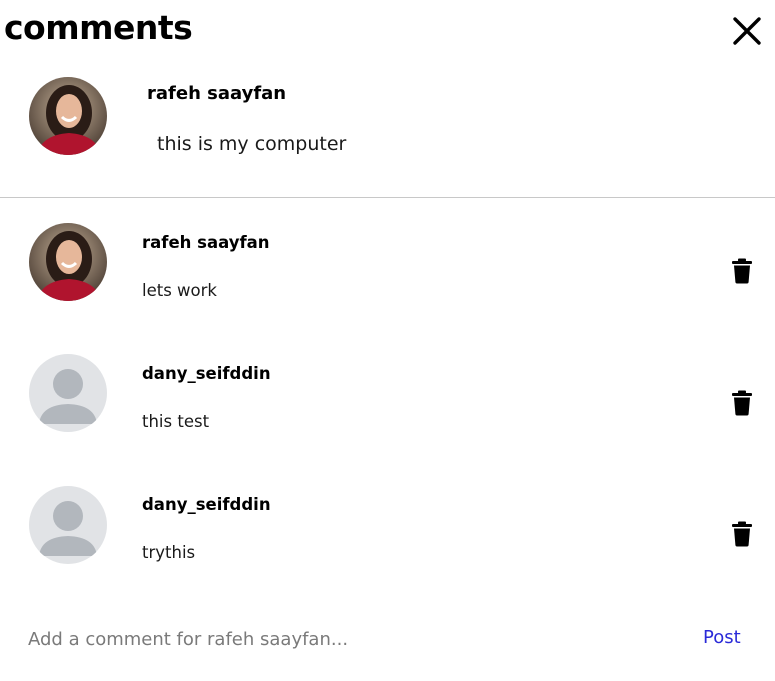  What do you see at coordinates (348, 639) in the screenshot?
I see `comment-input` at bounding box center [348, 639].